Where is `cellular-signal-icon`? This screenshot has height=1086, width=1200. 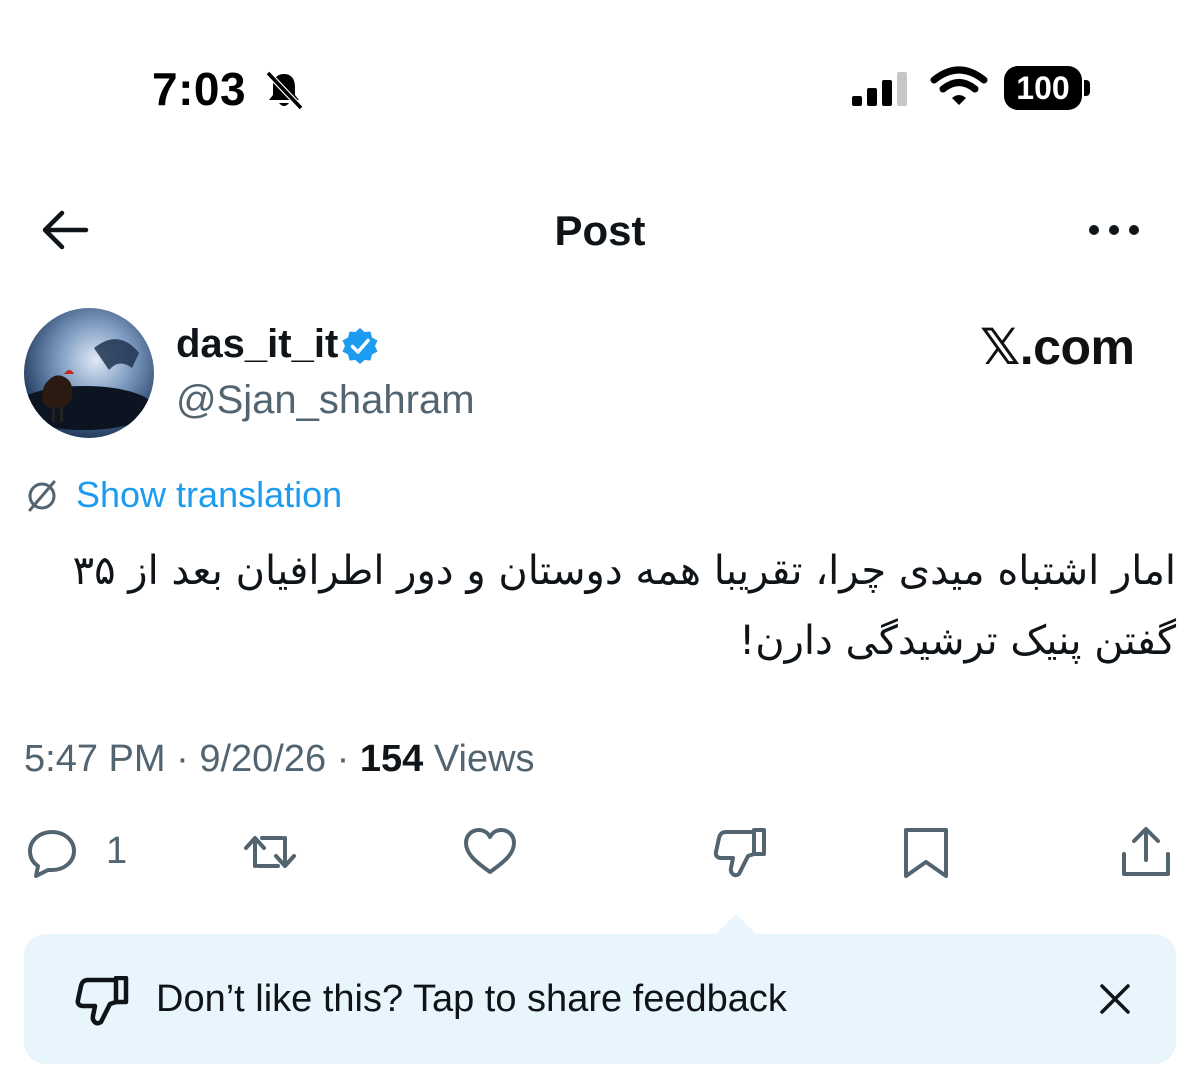 cellular-signal-icon is located at coordinates (879, 89).